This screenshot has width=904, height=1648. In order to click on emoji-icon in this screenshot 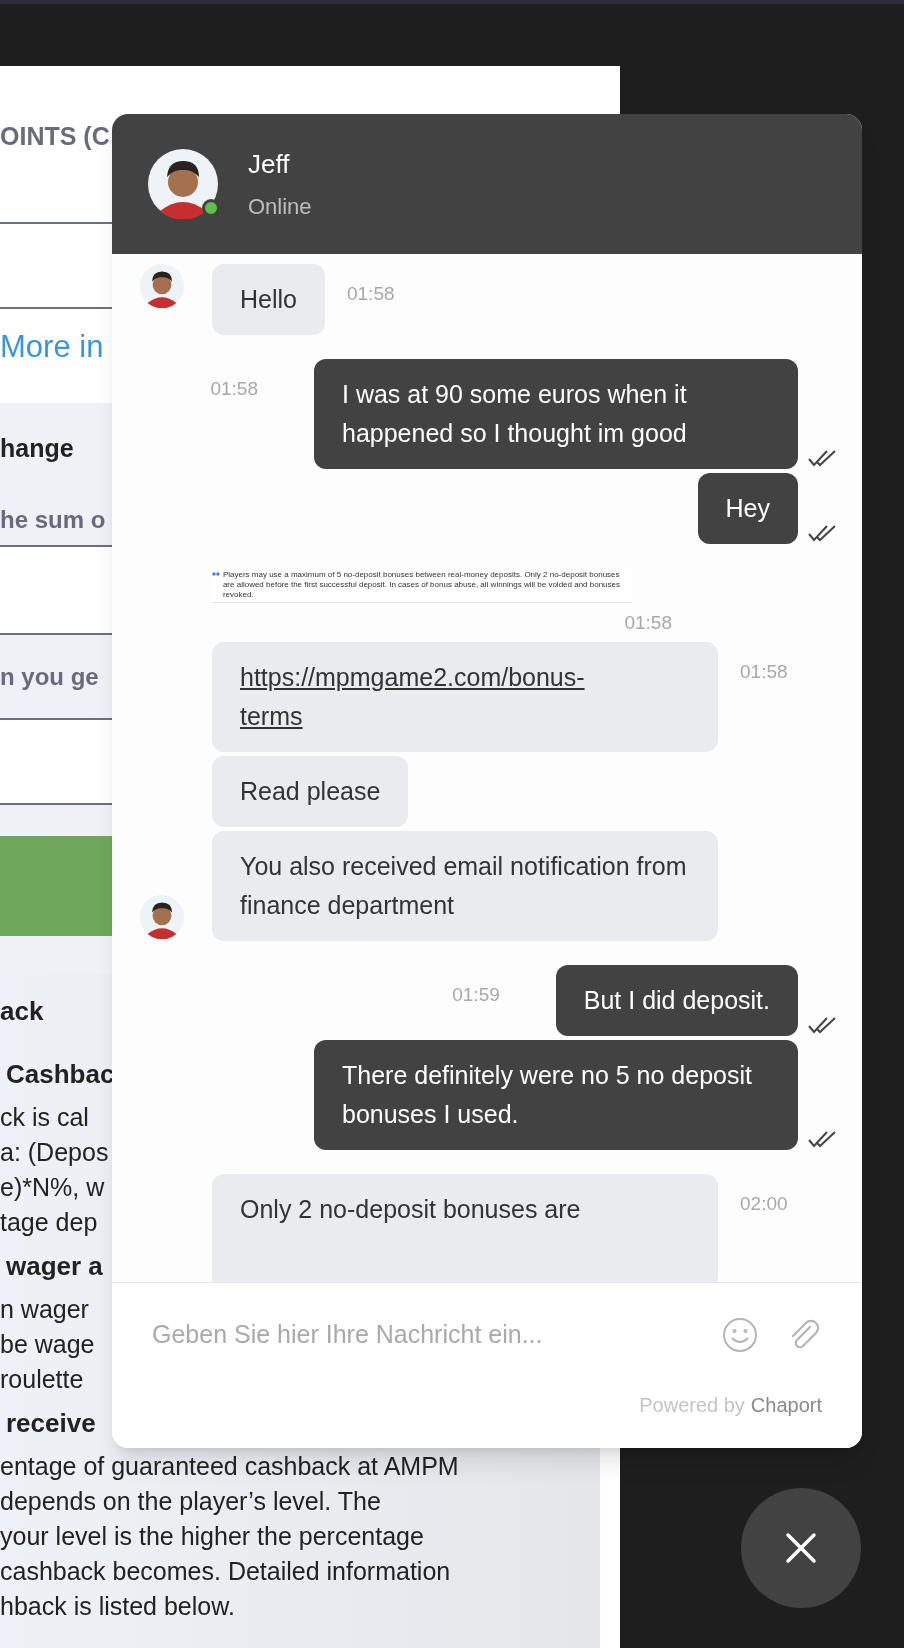, I will do `click(740, 1335)`.